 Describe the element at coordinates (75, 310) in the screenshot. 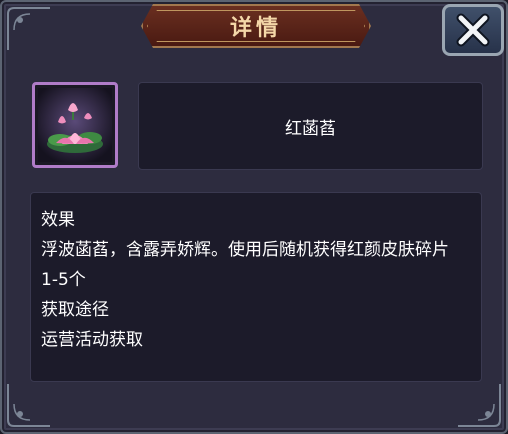

I see `source-heading: 获取途径` at that location.